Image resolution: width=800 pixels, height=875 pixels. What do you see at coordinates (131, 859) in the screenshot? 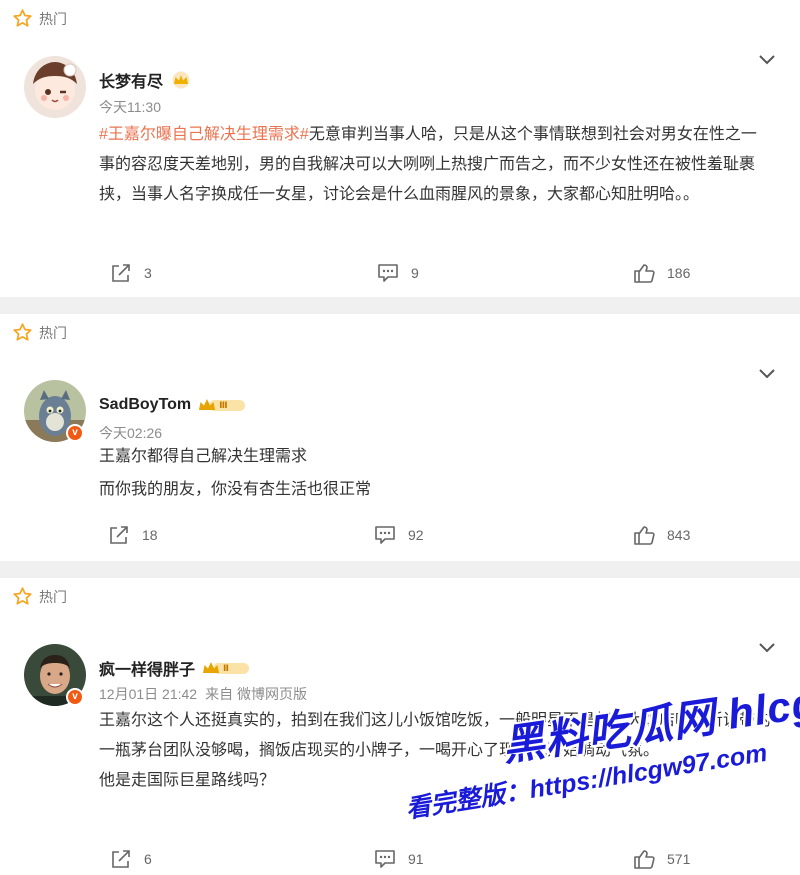
I see `share-button: 6` at bounding box center [131, 859].